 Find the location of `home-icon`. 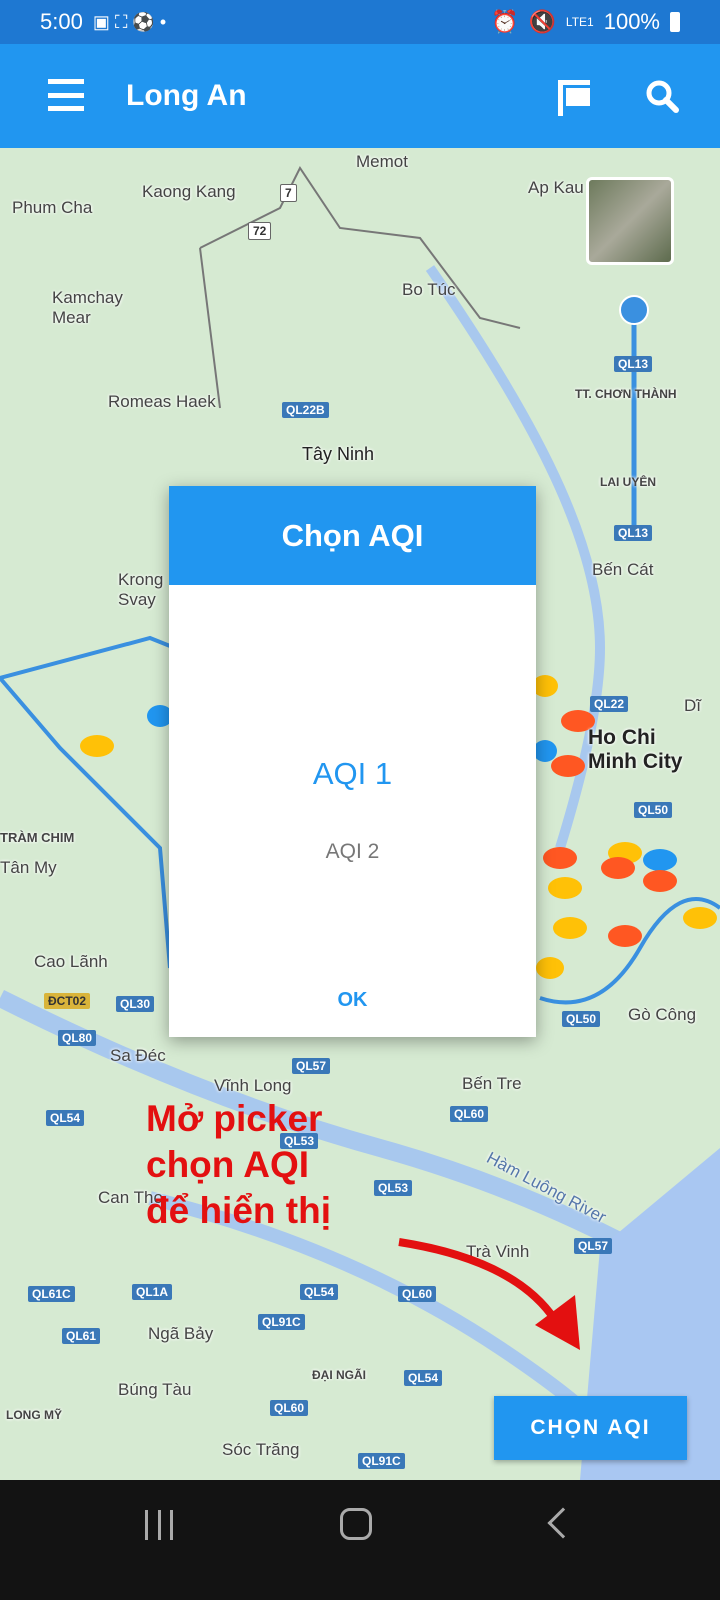

home-icon is located at coordinates (356, 1524).